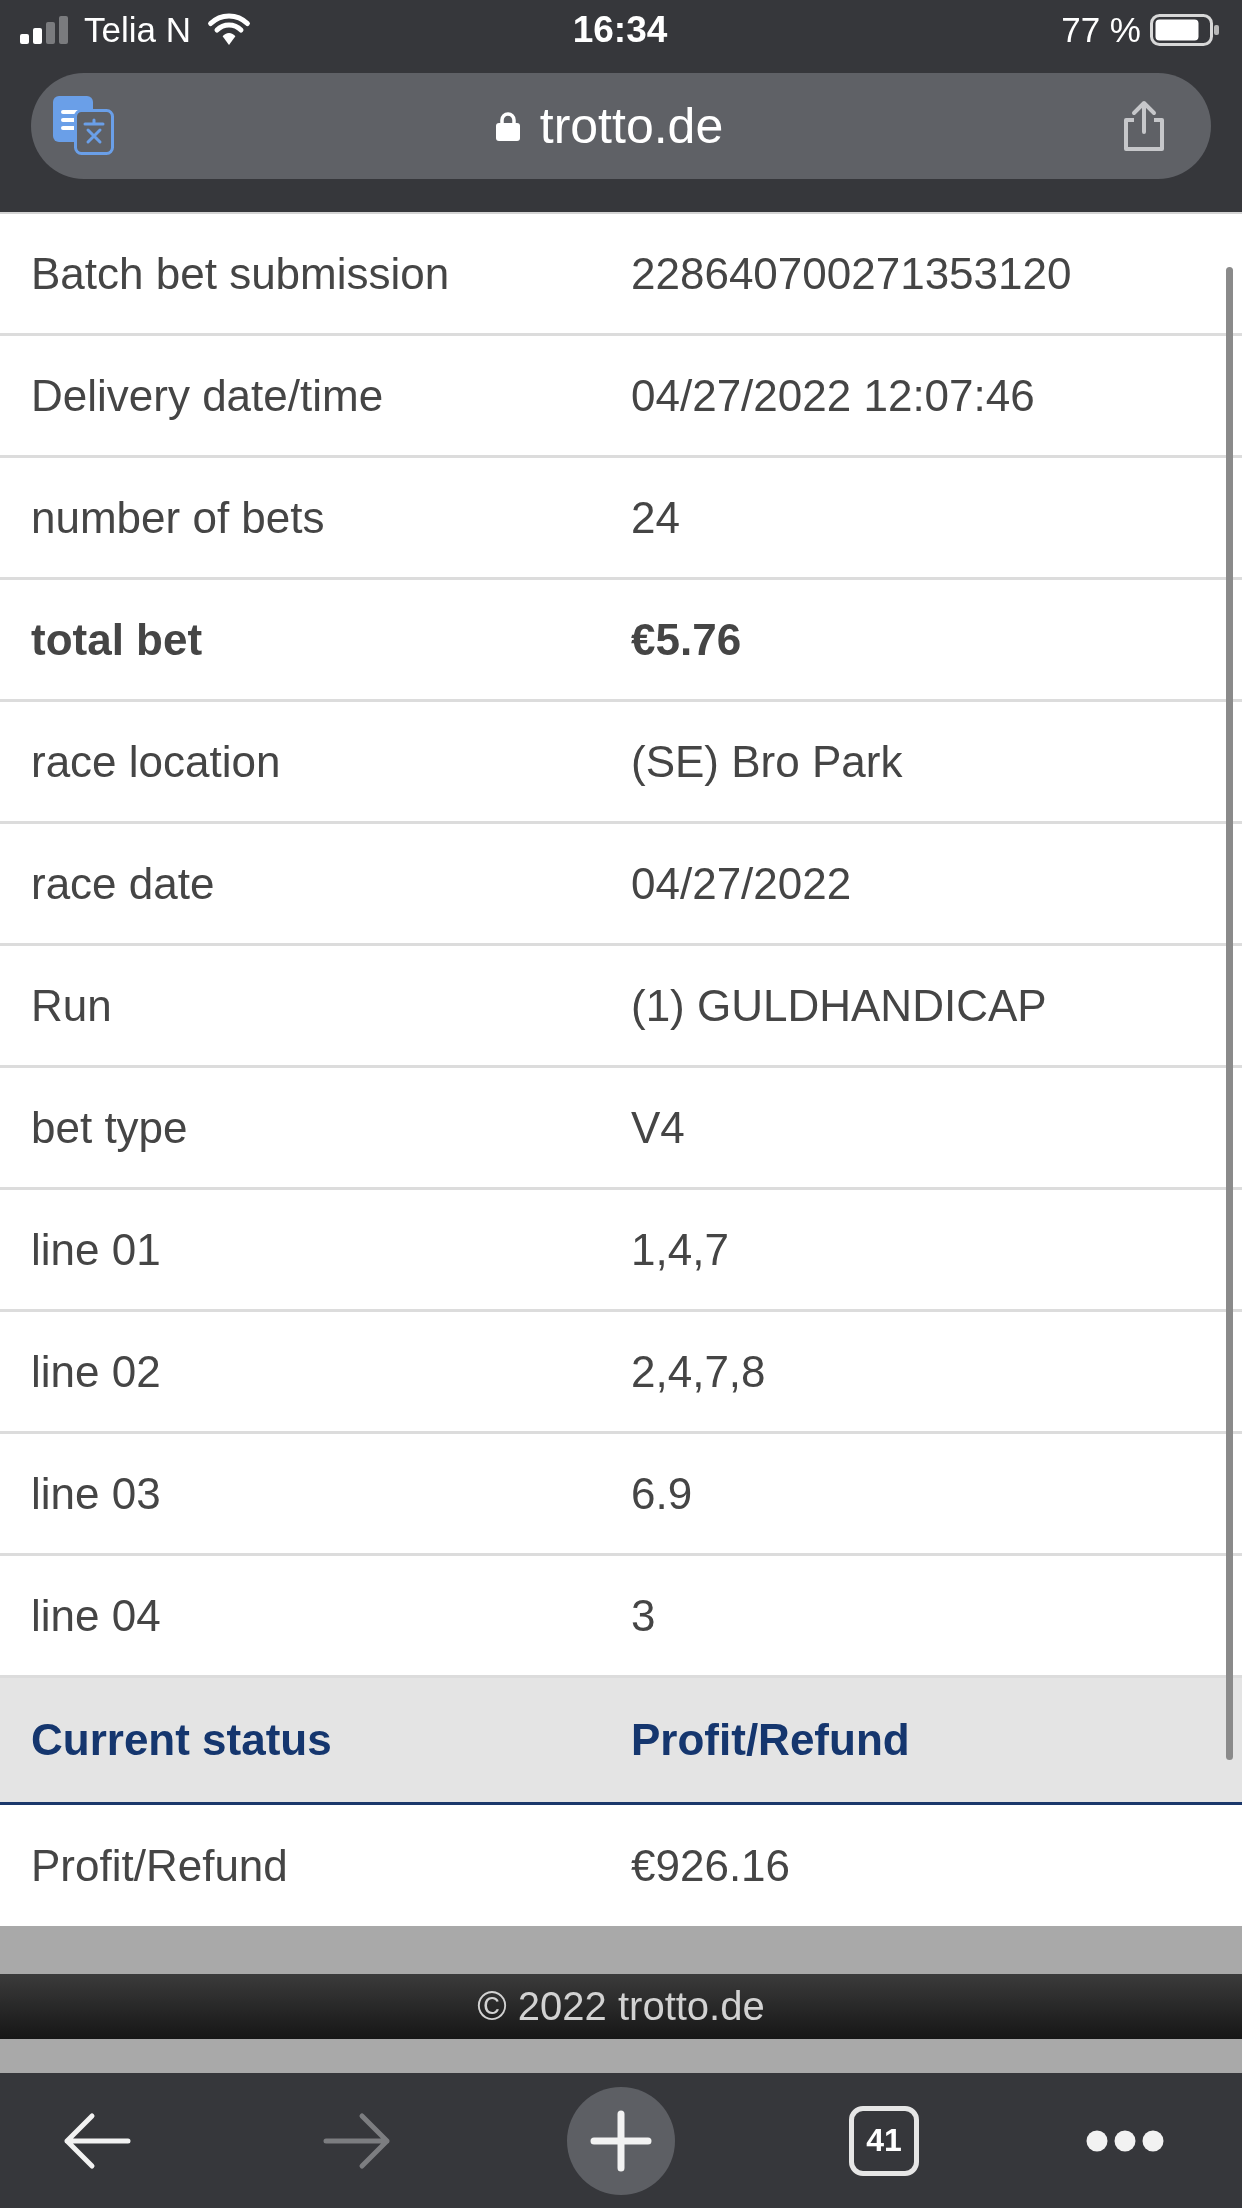 The width and height of the screenshot is (1242, 2208). What do you see at coordinates (72, 1005) in the screenshot?
I see `field-label: Run` at bounding box center [72, 1005].